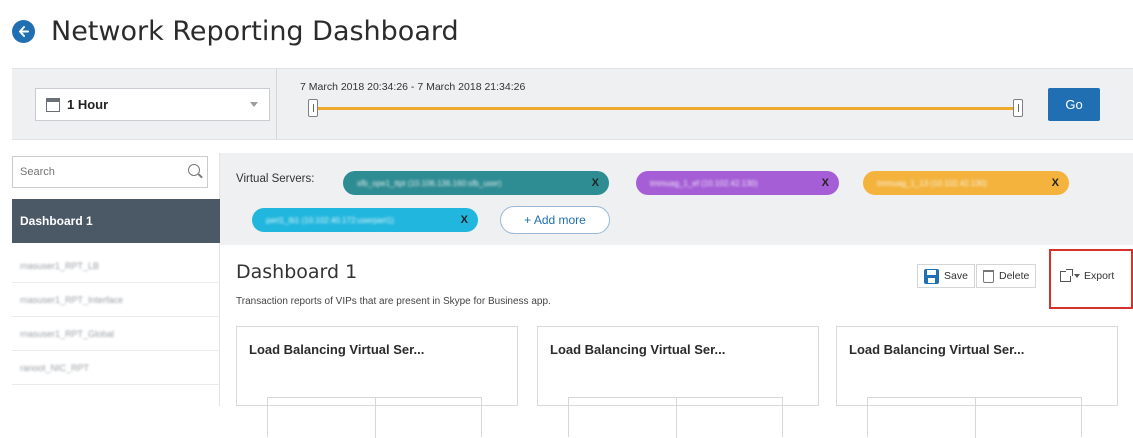  I want to click on dashboard-title: Dashboard 1, so click(297, 272).